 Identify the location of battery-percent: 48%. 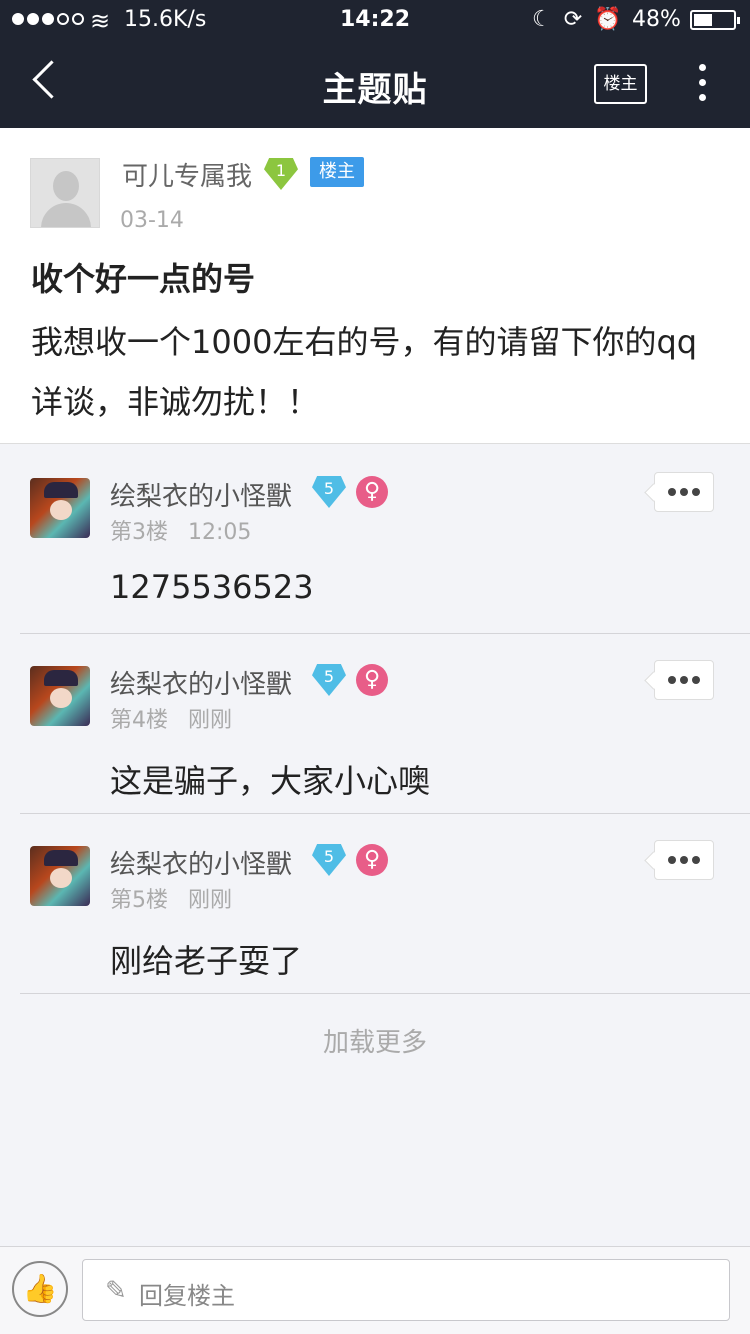
(656, 19).